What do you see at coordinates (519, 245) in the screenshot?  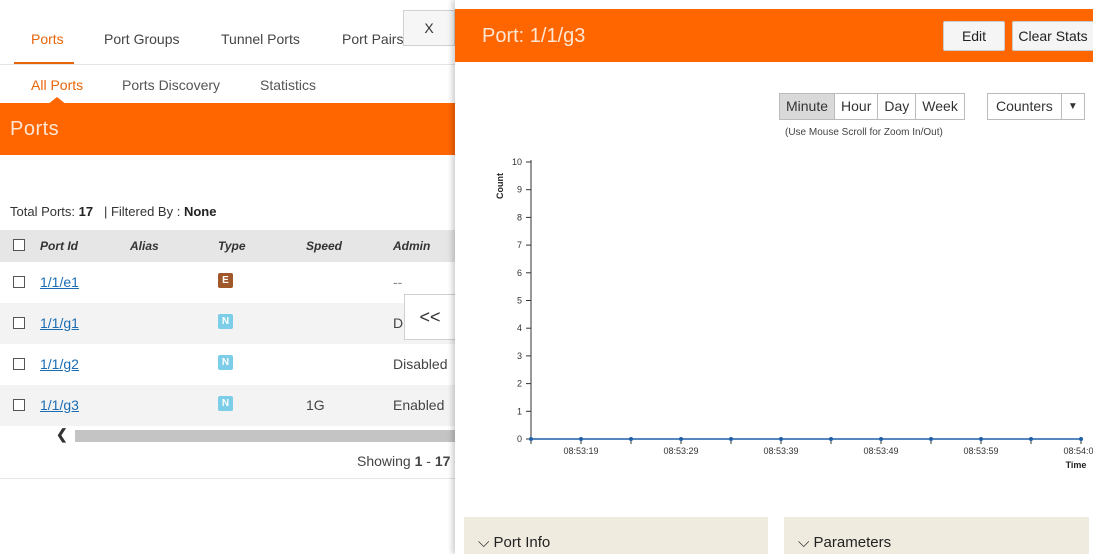 I see `y-tick-label: 7` at bounding box center [519, 245].